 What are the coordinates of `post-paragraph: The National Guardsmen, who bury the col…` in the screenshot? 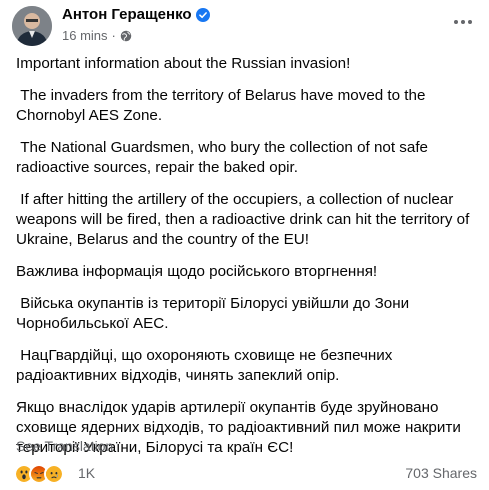 It's located at (224, 157).